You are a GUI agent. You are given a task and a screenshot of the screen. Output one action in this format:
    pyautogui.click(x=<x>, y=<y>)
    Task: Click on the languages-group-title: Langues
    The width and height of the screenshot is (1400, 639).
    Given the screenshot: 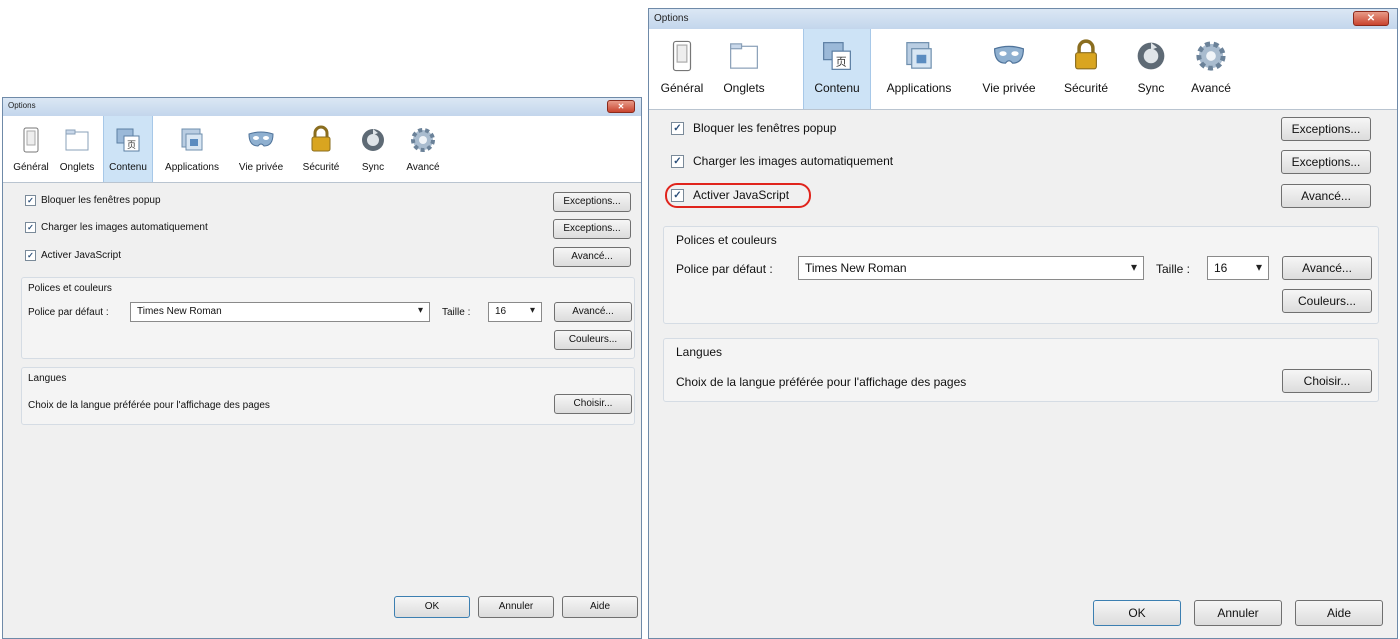 What is the action you would take?
    pyautogui.click(x=699, y=352)
    